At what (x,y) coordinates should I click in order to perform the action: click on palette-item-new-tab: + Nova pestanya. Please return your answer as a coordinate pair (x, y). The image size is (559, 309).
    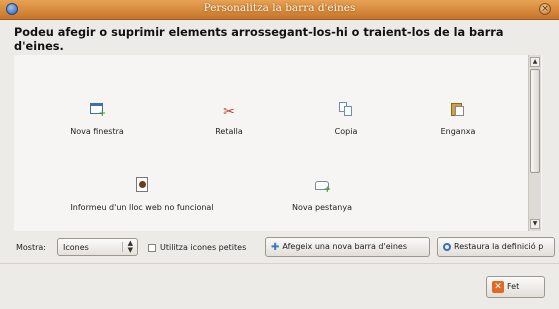
    Looking at the image, I should click on (322, 195).